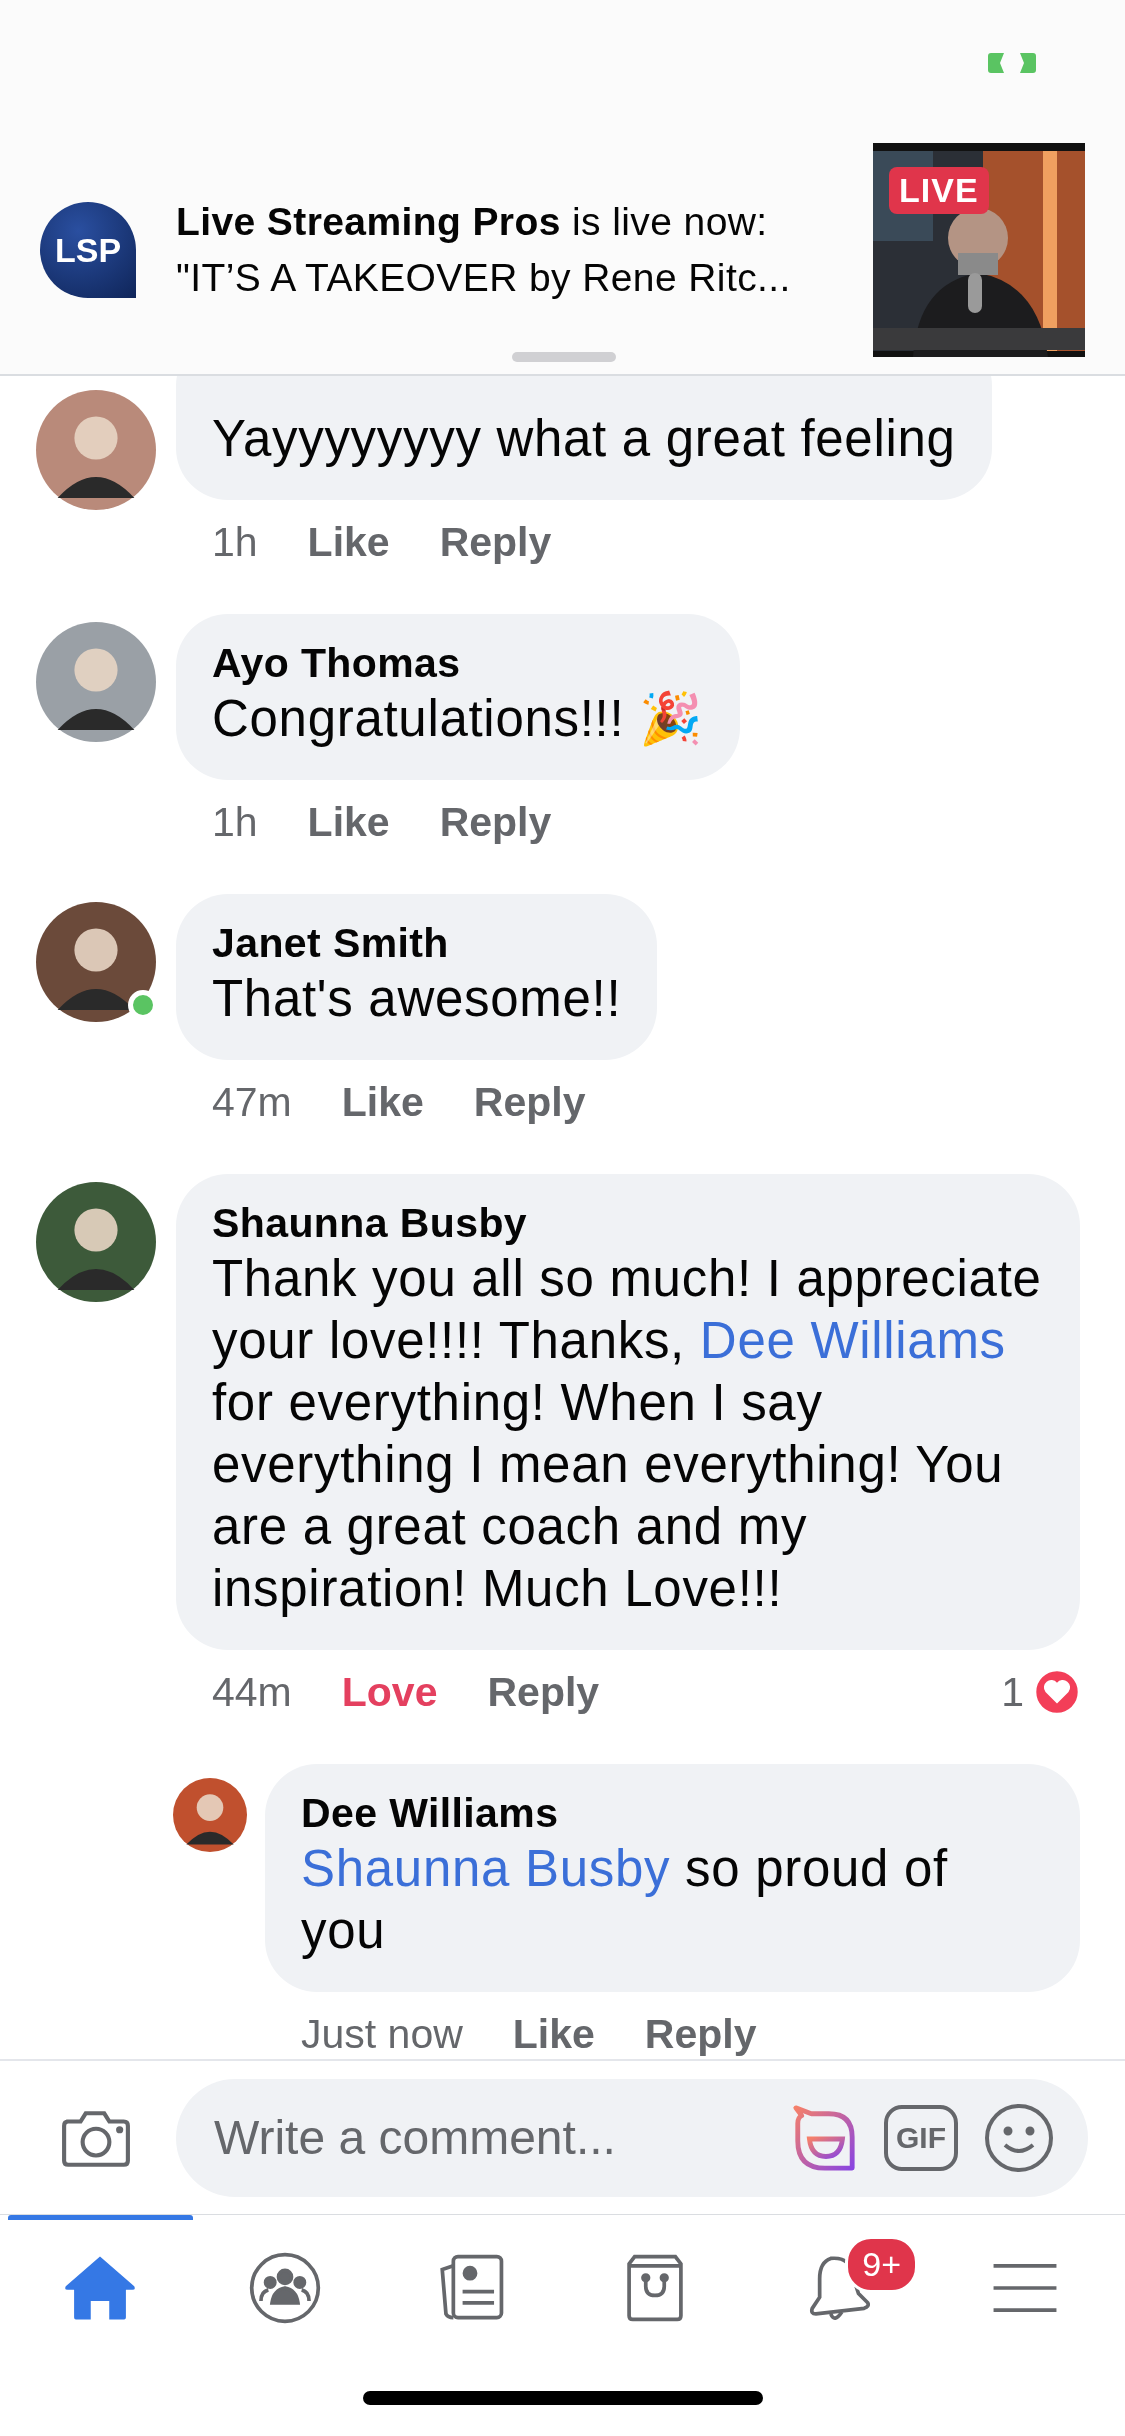 The image size is (1125, 2436). Describe the element at coordinates (625, 1900) in the screenshot. I see `comment-text: Shaunna Busby so proud of you` at that location.